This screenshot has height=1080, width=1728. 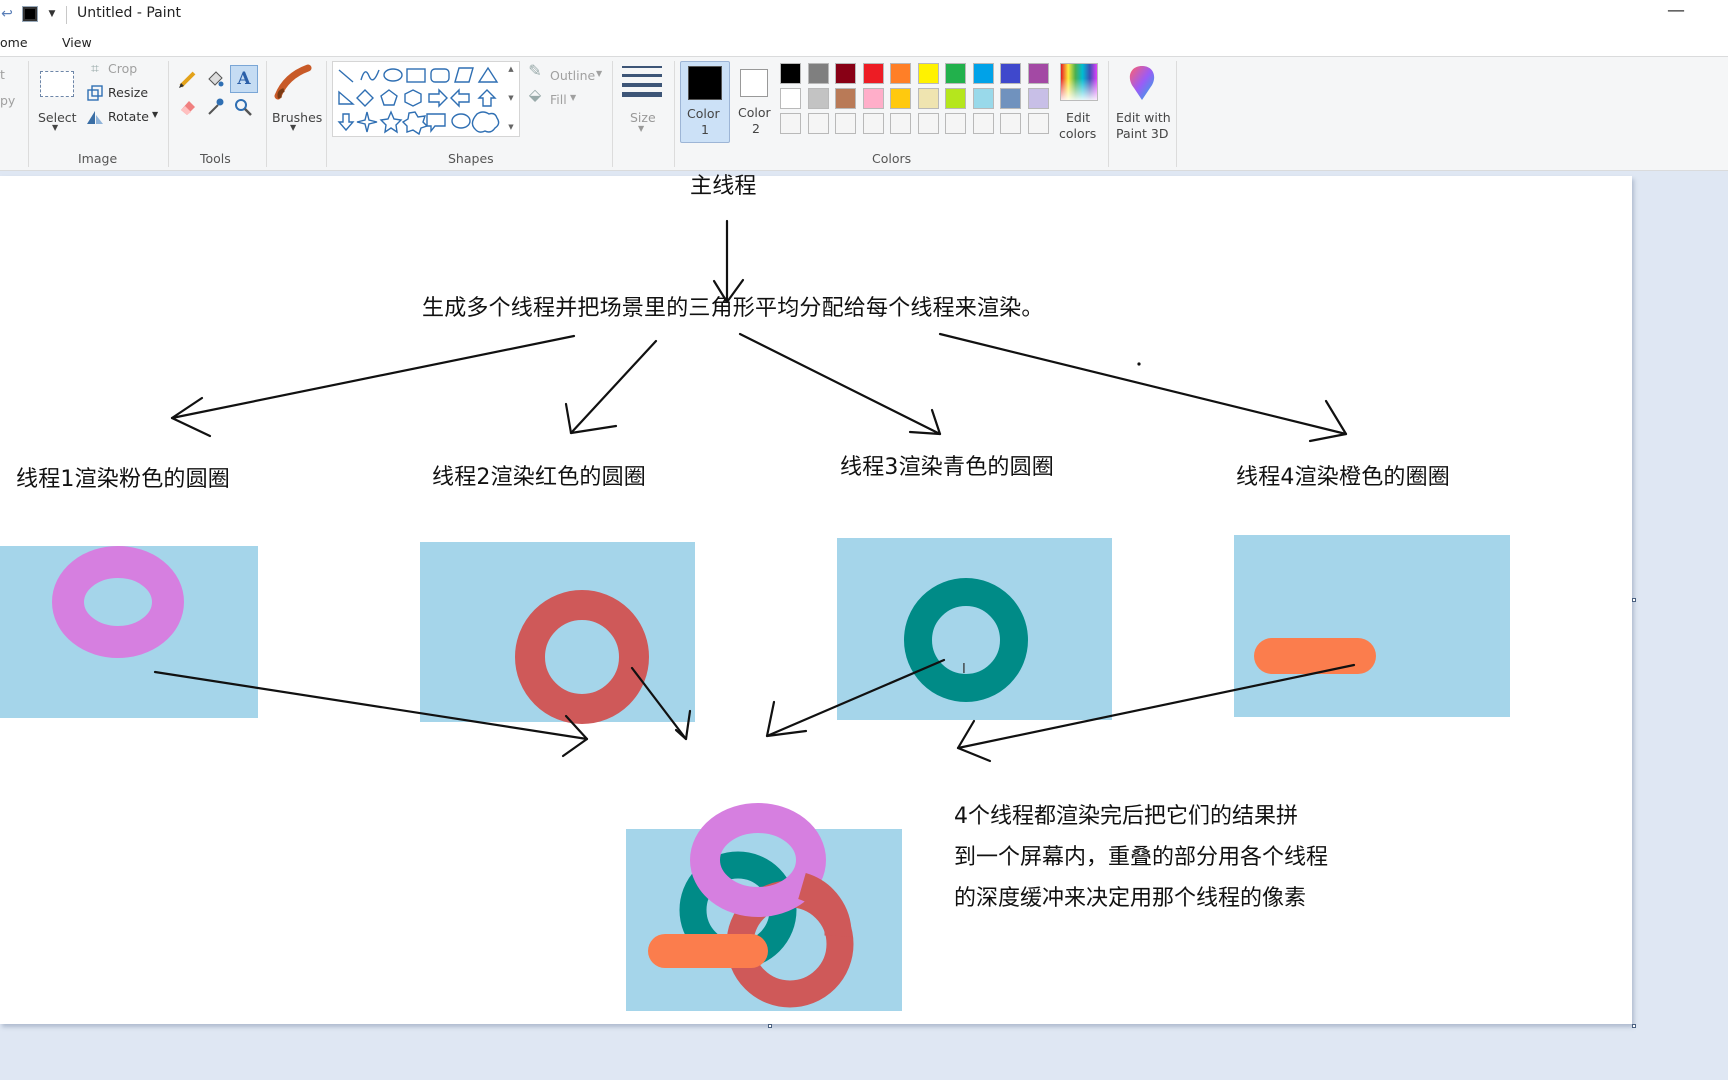 I want to click on thread3-label: 线程3渲染青色的圆圈, so click(x=947, y=467).